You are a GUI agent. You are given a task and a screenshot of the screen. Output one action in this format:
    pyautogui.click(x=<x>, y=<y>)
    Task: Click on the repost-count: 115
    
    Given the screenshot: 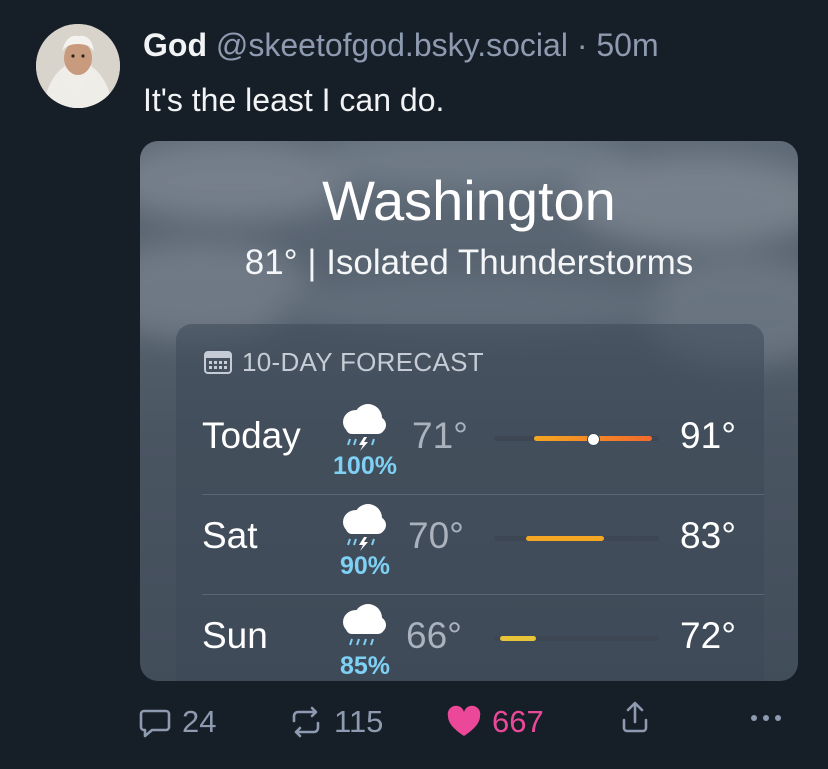 What is the action you would take?
    pyautogui.click(x=359, y=721)
    